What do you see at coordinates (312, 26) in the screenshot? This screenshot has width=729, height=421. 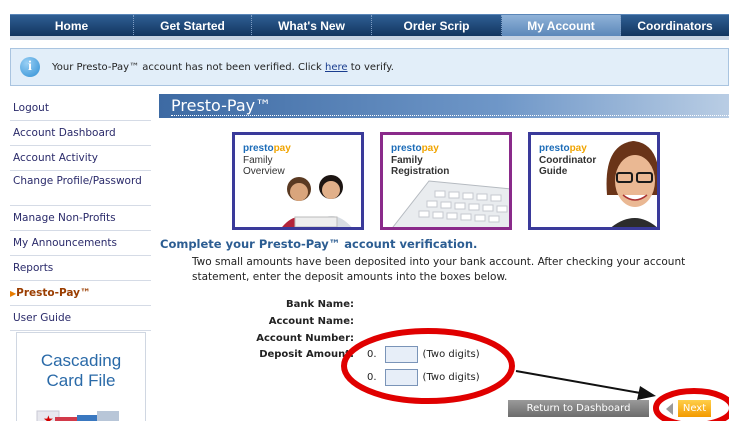 I see `nav-whats-new: What's New` at bounding box center [312, 26].